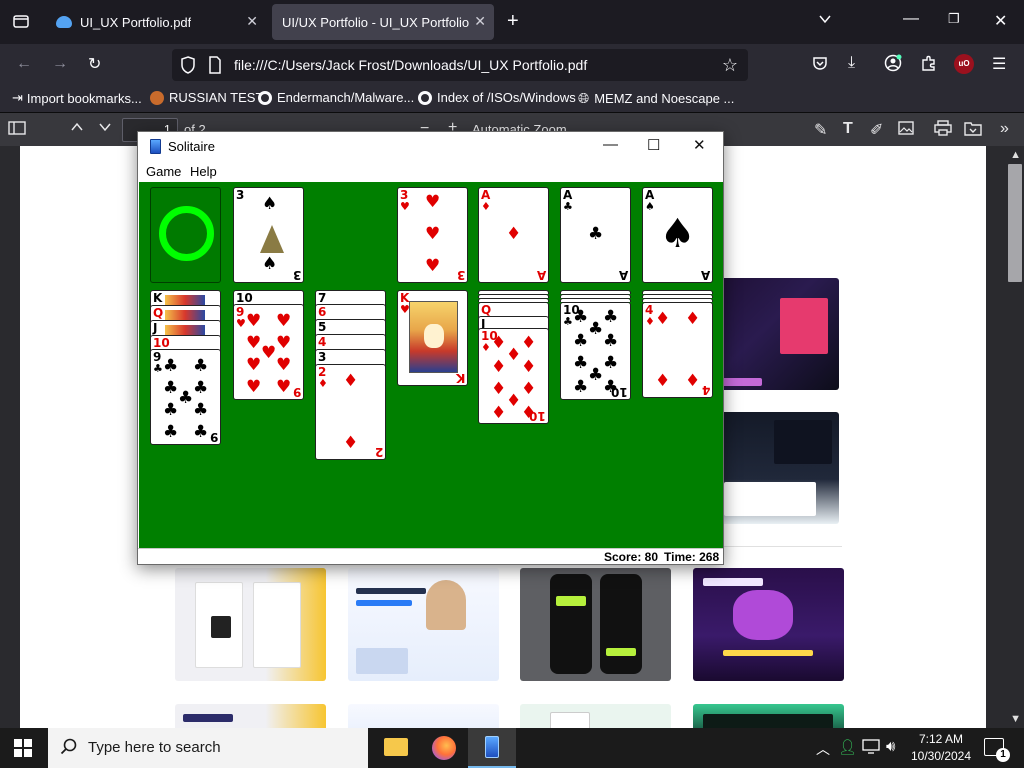 Image resolution: width=1024 pixels, height=768 pixels. I want to click on chevron-up-icon: ︿, so click(823, 749).